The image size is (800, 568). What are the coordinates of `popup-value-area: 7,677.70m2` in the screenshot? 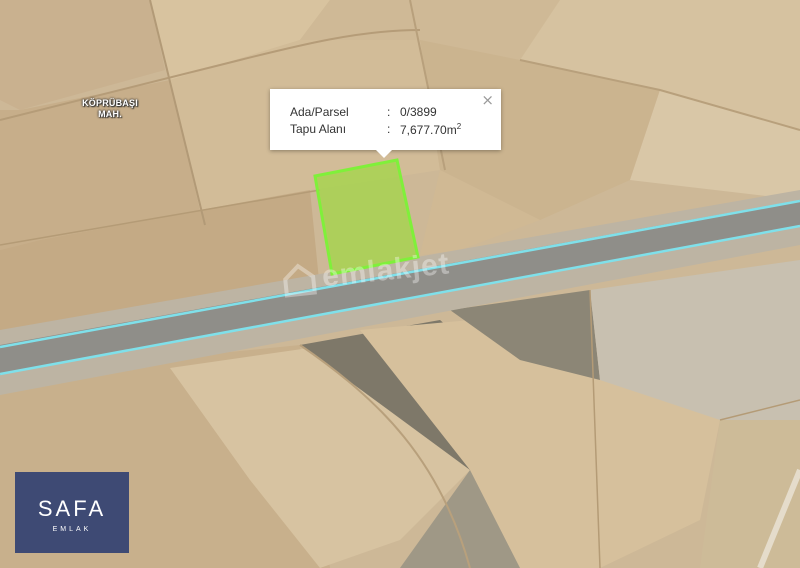 It's located at (430, 129).